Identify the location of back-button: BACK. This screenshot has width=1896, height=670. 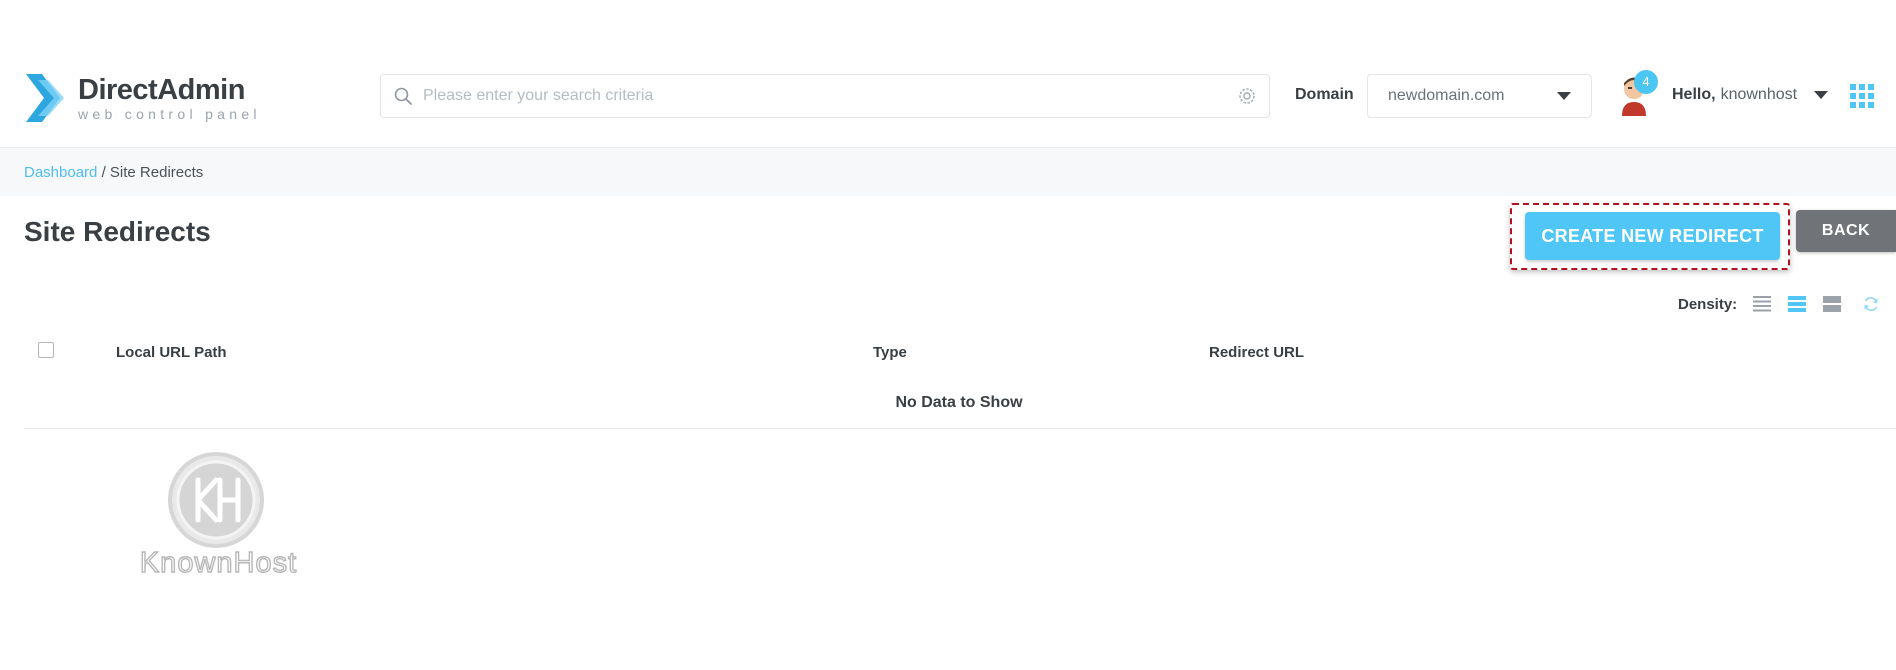
(1846, 231).